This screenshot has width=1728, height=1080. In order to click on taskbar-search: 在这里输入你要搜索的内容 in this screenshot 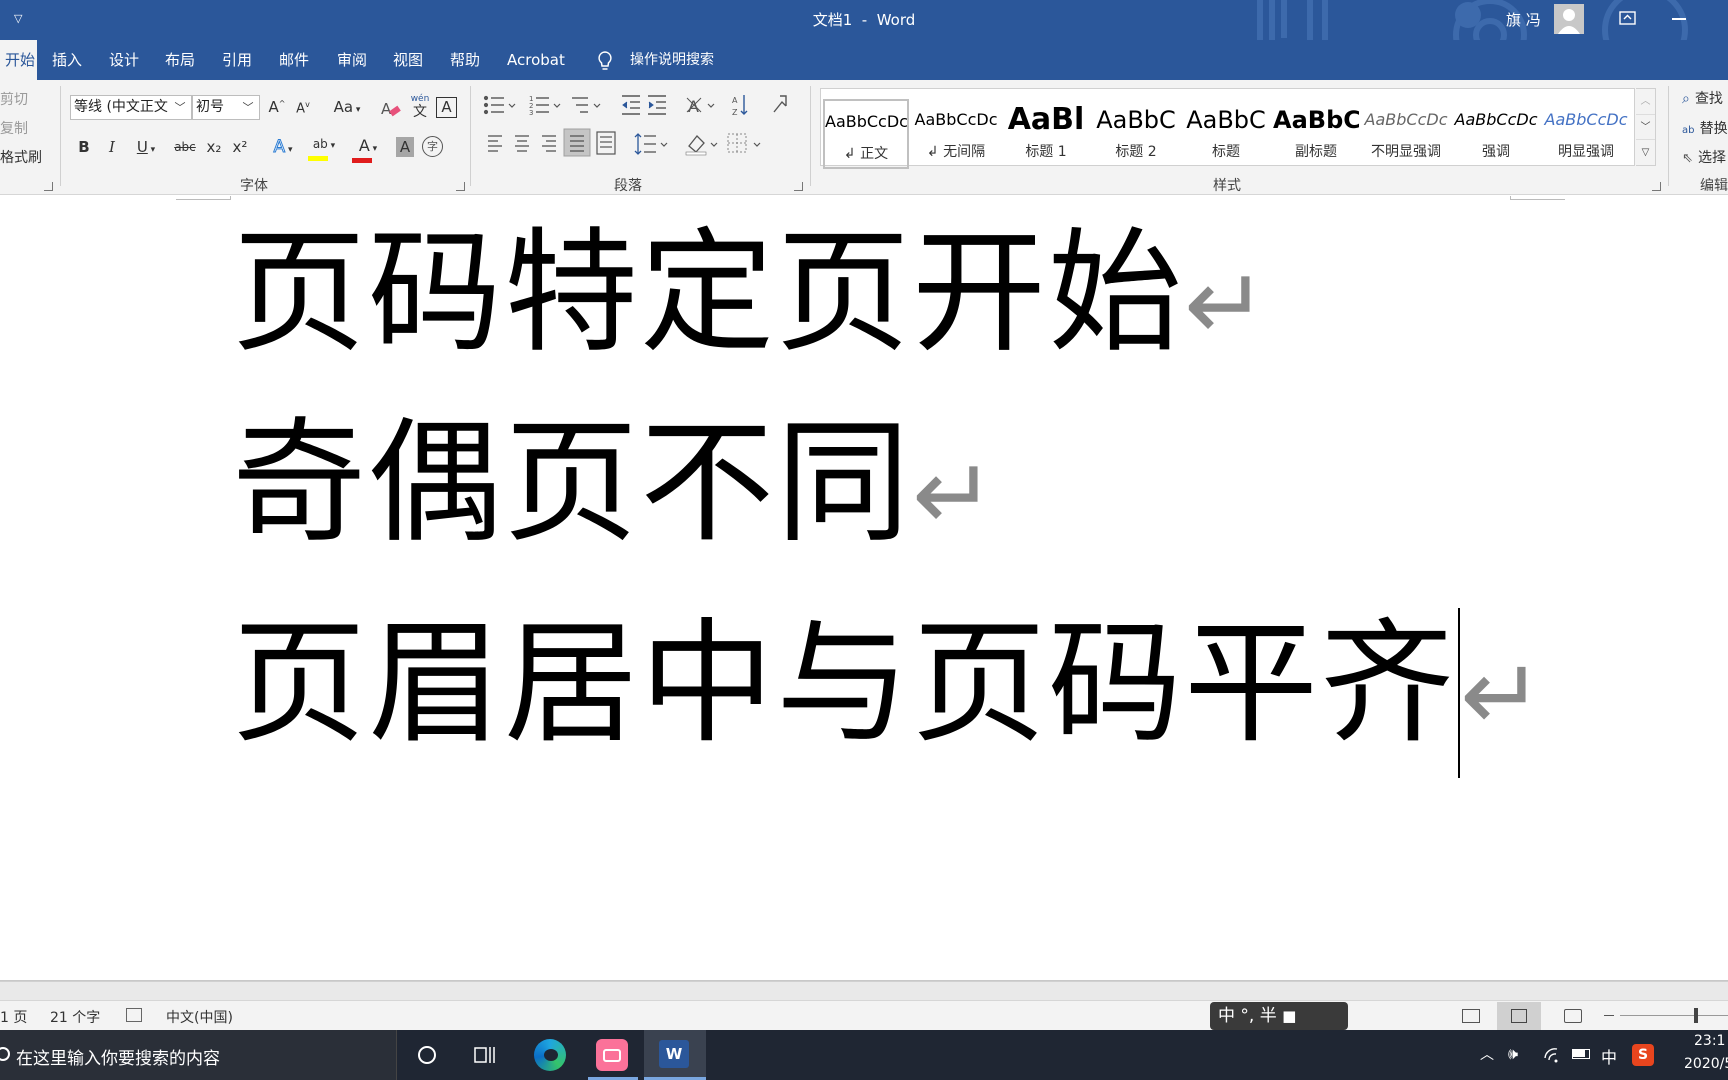, I will do `click(198, 1055)`.